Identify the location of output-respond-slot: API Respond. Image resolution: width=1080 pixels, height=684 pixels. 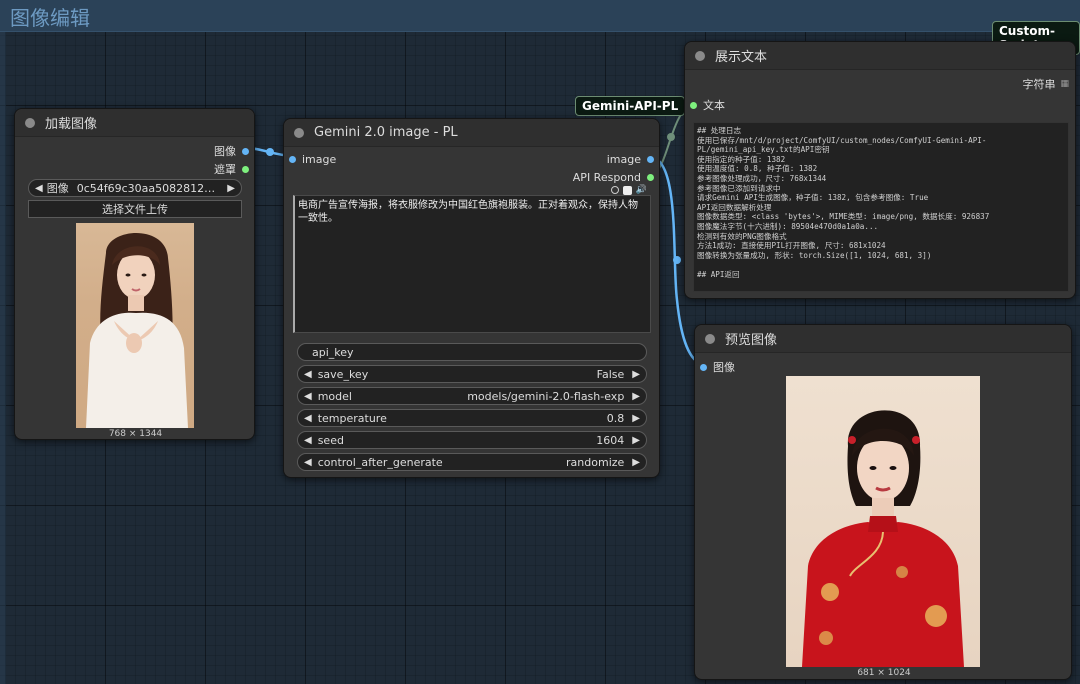
(613, 177).